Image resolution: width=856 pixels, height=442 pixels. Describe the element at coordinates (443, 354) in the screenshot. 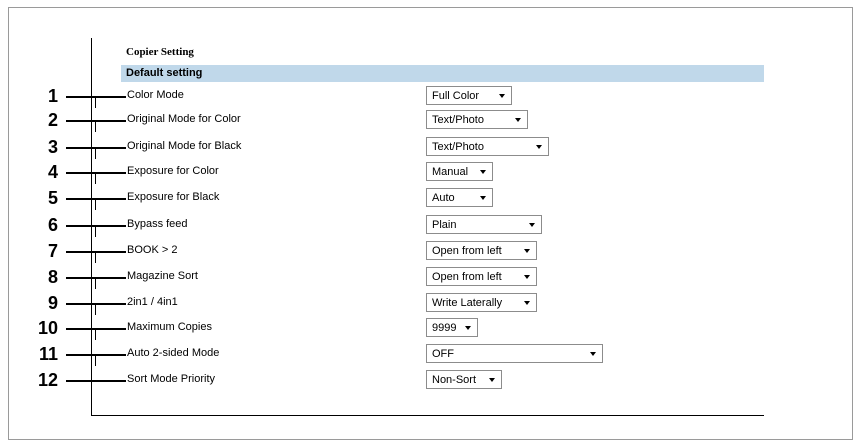

I see `auto-2-sided-mode-selected-value: OFF` at that location.